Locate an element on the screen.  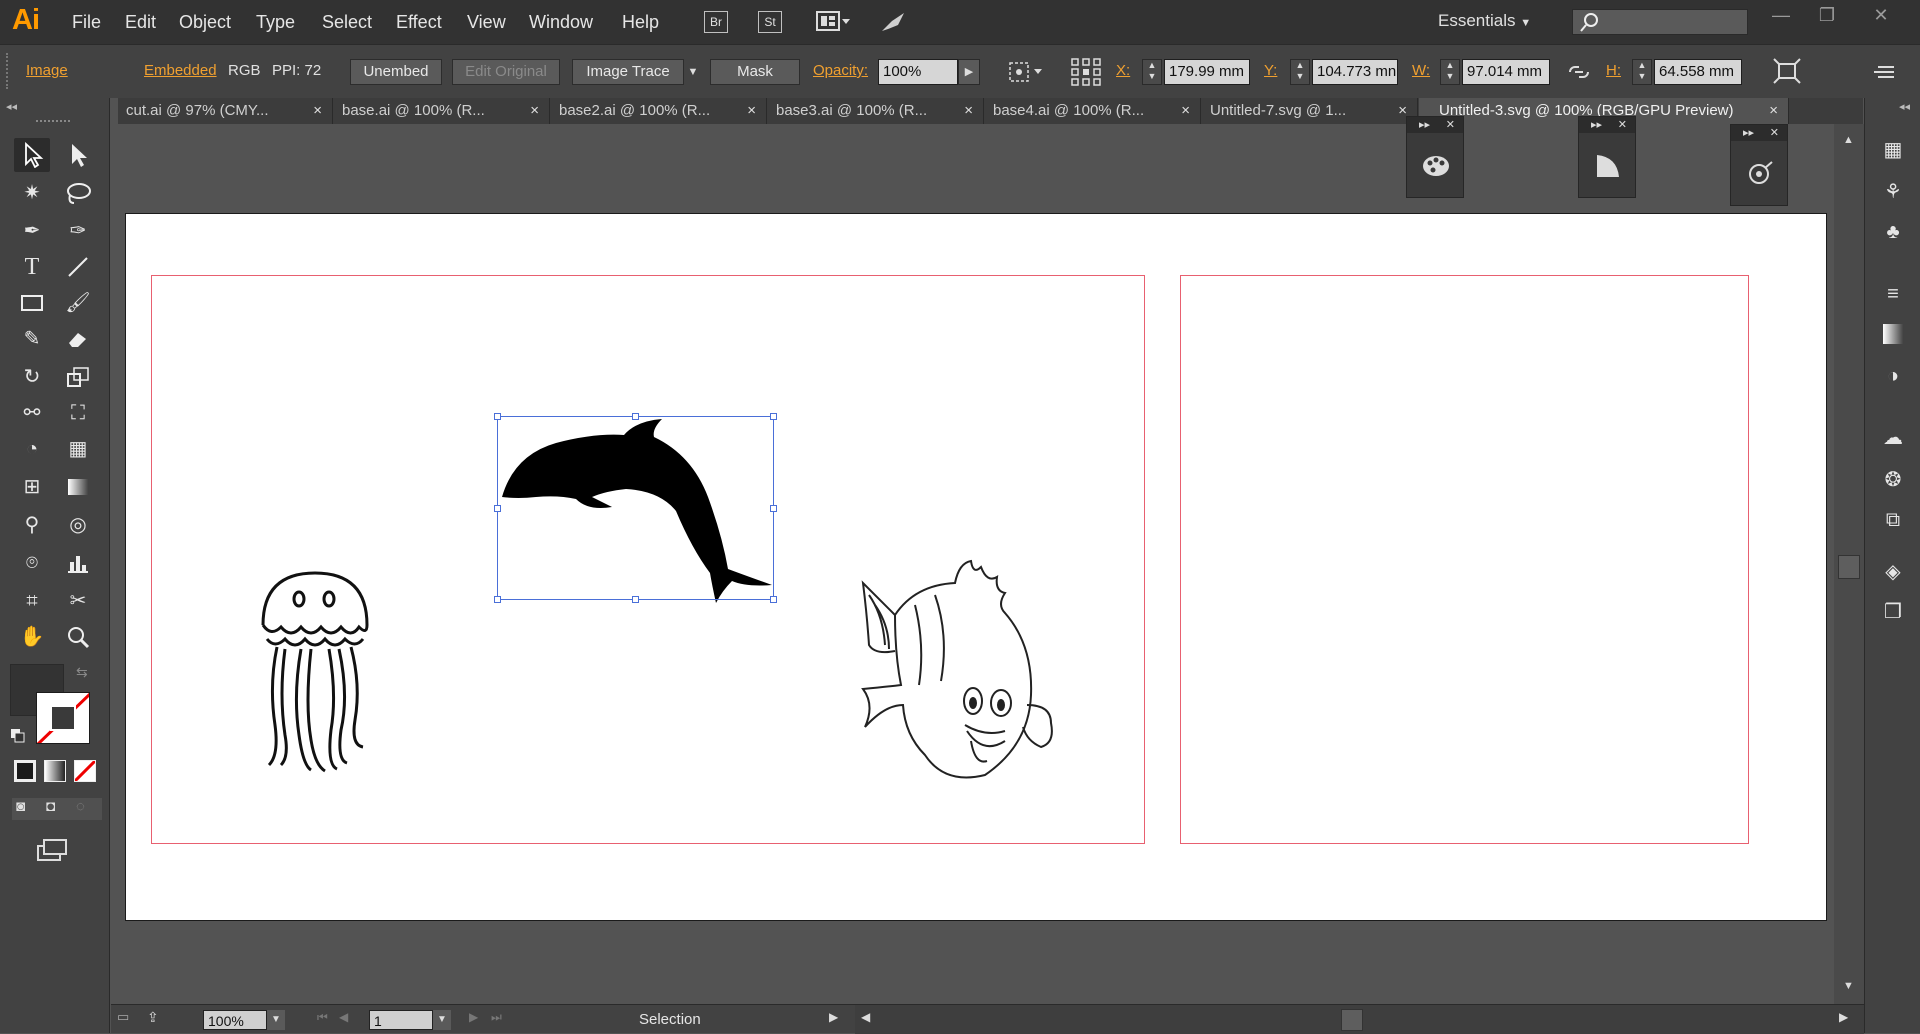
line-segment-tool-icon is located at coordinates (78, 267).